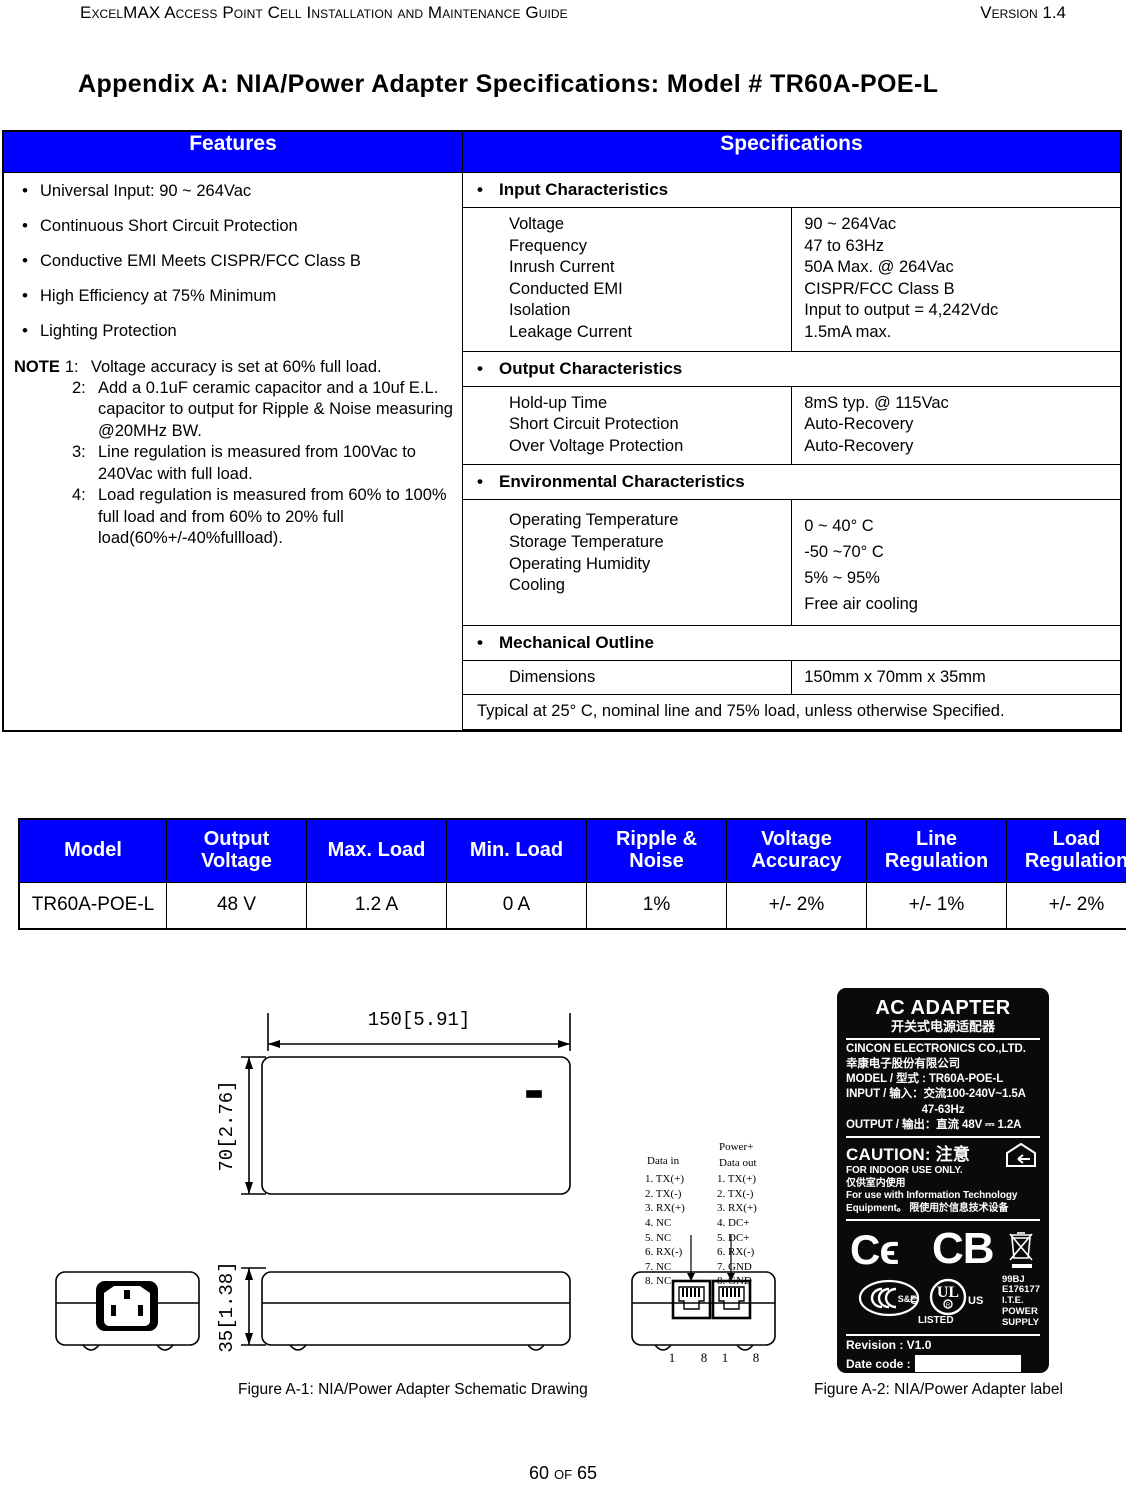  I want to click on list-item: High Efficiency at 75% Minimum, so click(234, 296).